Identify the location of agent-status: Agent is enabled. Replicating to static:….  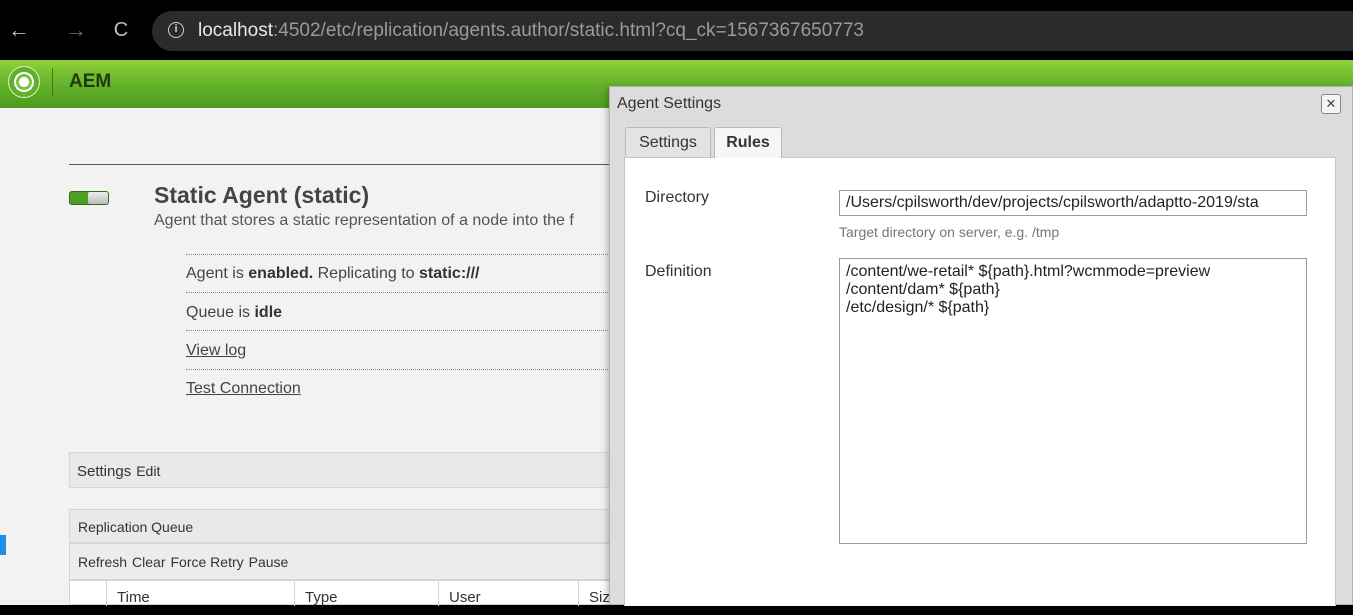
(332, 274).